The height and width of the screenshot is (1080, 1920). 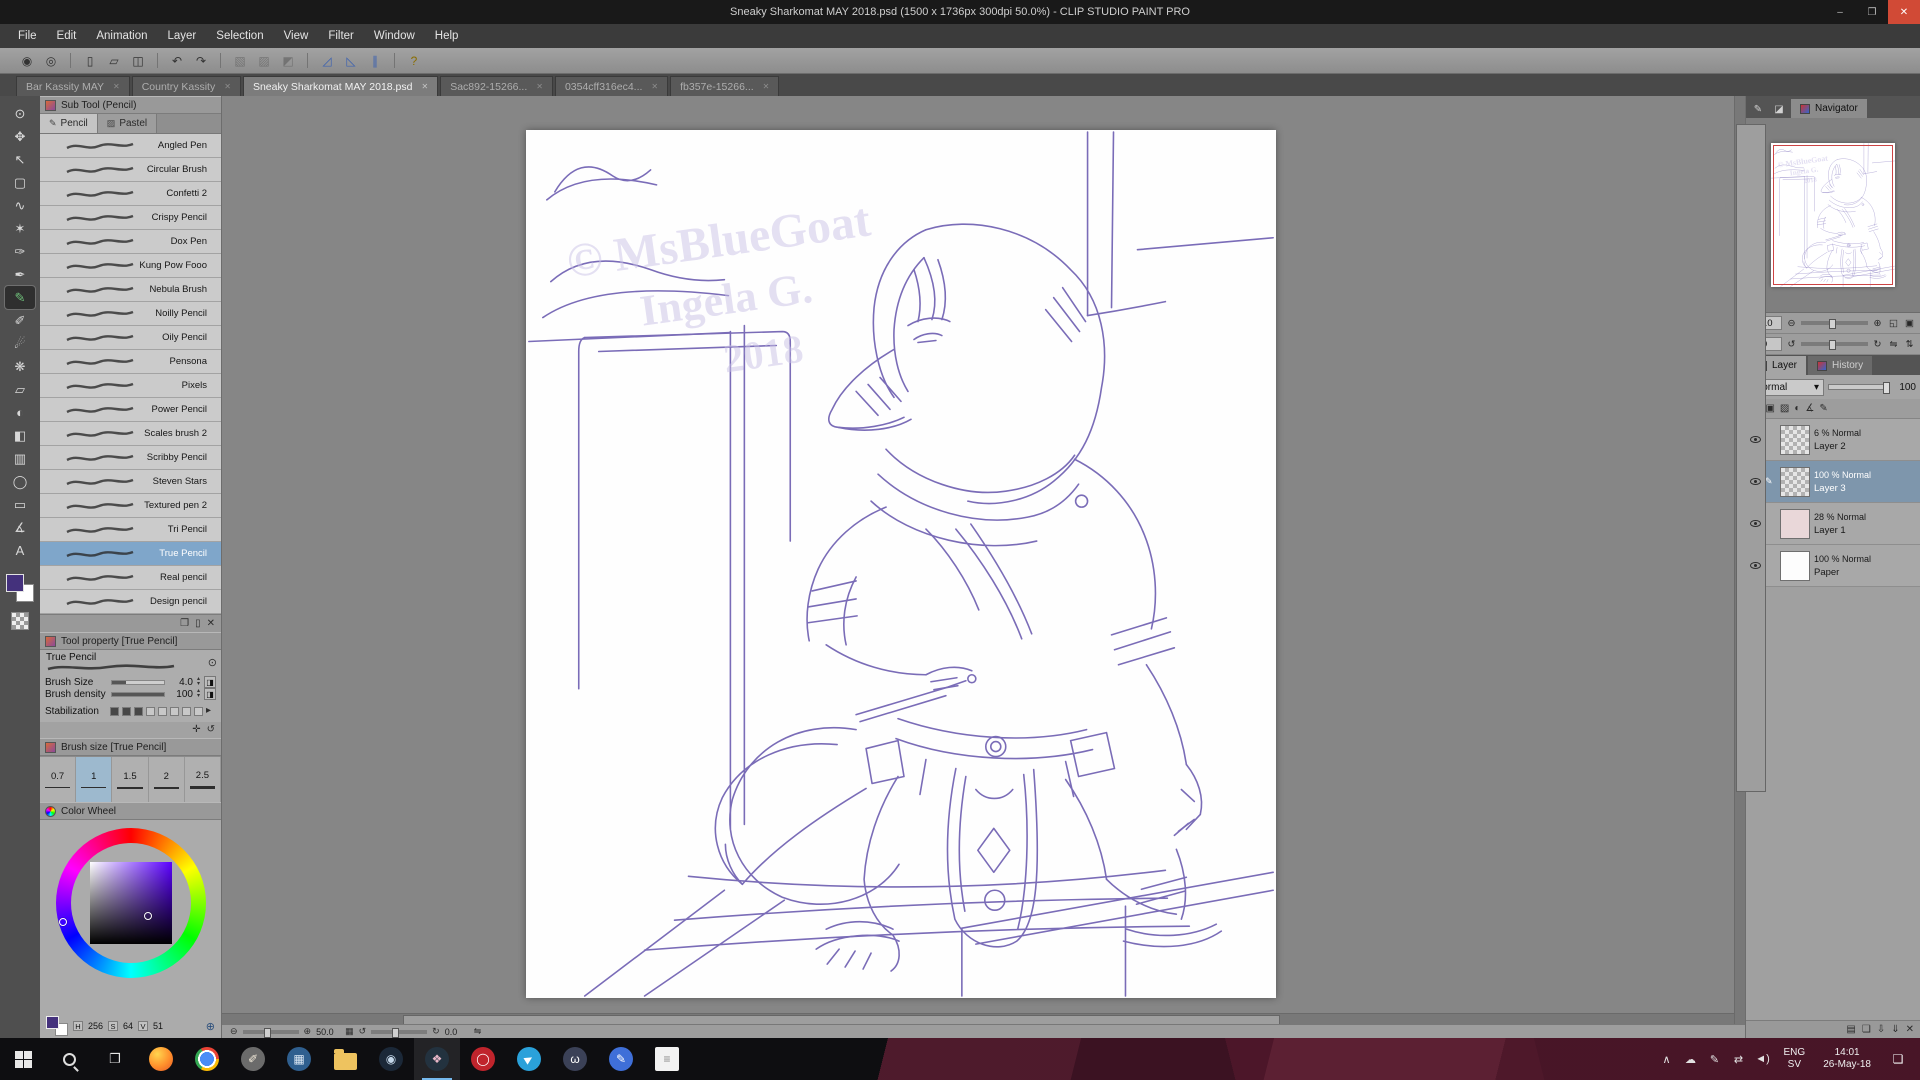 What do you see at coordinates (130, 747) in the screenshot?
I see `brush-size-panel-header: Brush size [True Pencil]` at bounding box center [130, 747].